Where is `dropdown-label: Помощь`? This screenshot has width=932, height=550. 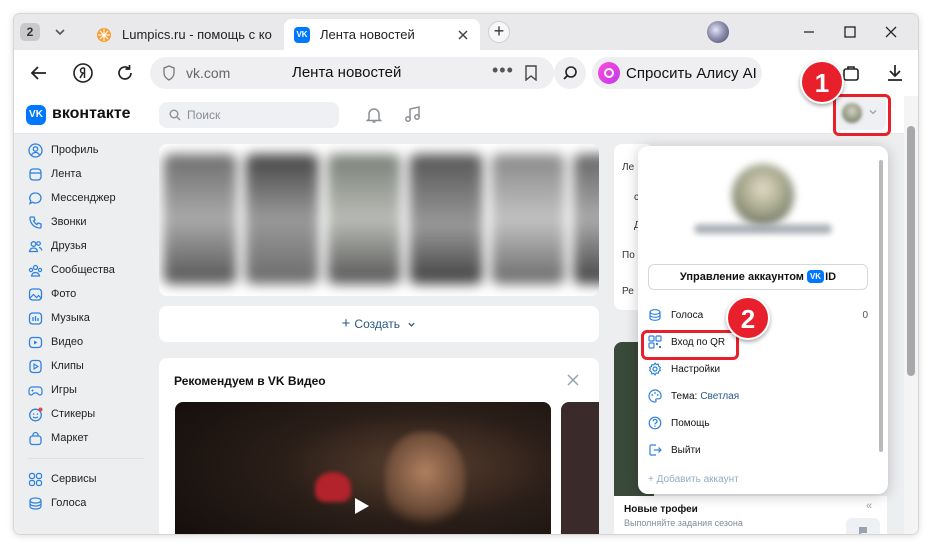 dropdown-label: Помощь is located at coordinates (690, 423).